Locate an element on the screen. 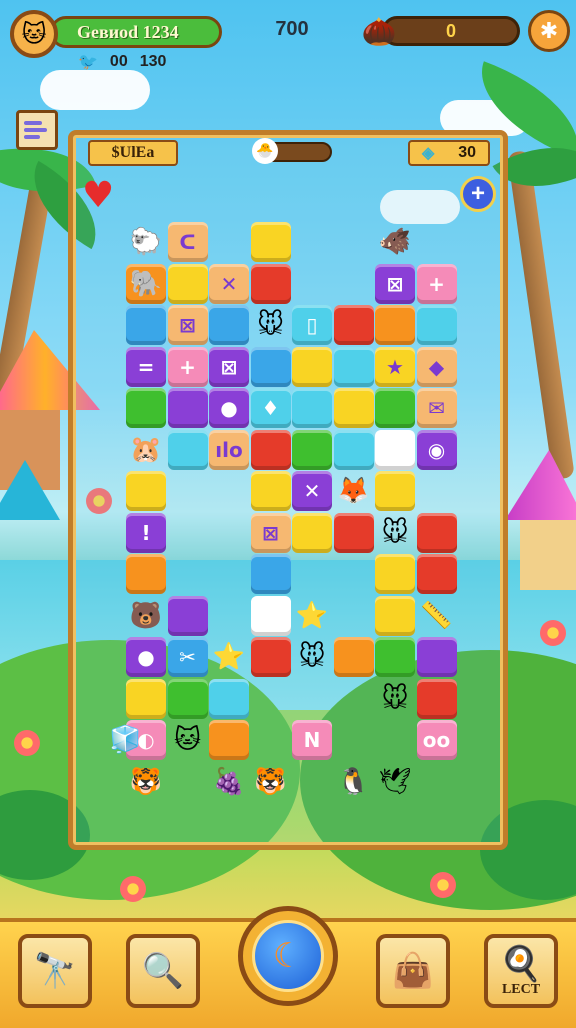 This screenshot has height=1028, width=576. board-tile: ılo is located at coordinates (229, 449).